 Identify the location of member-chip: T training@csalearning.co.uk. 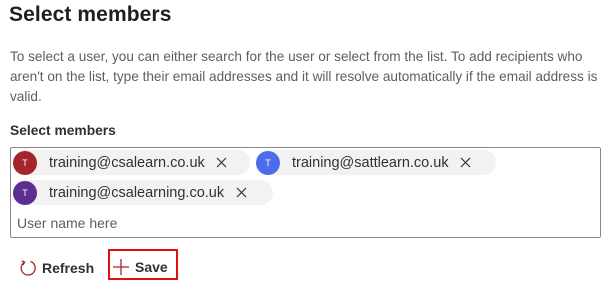
(143, 192).